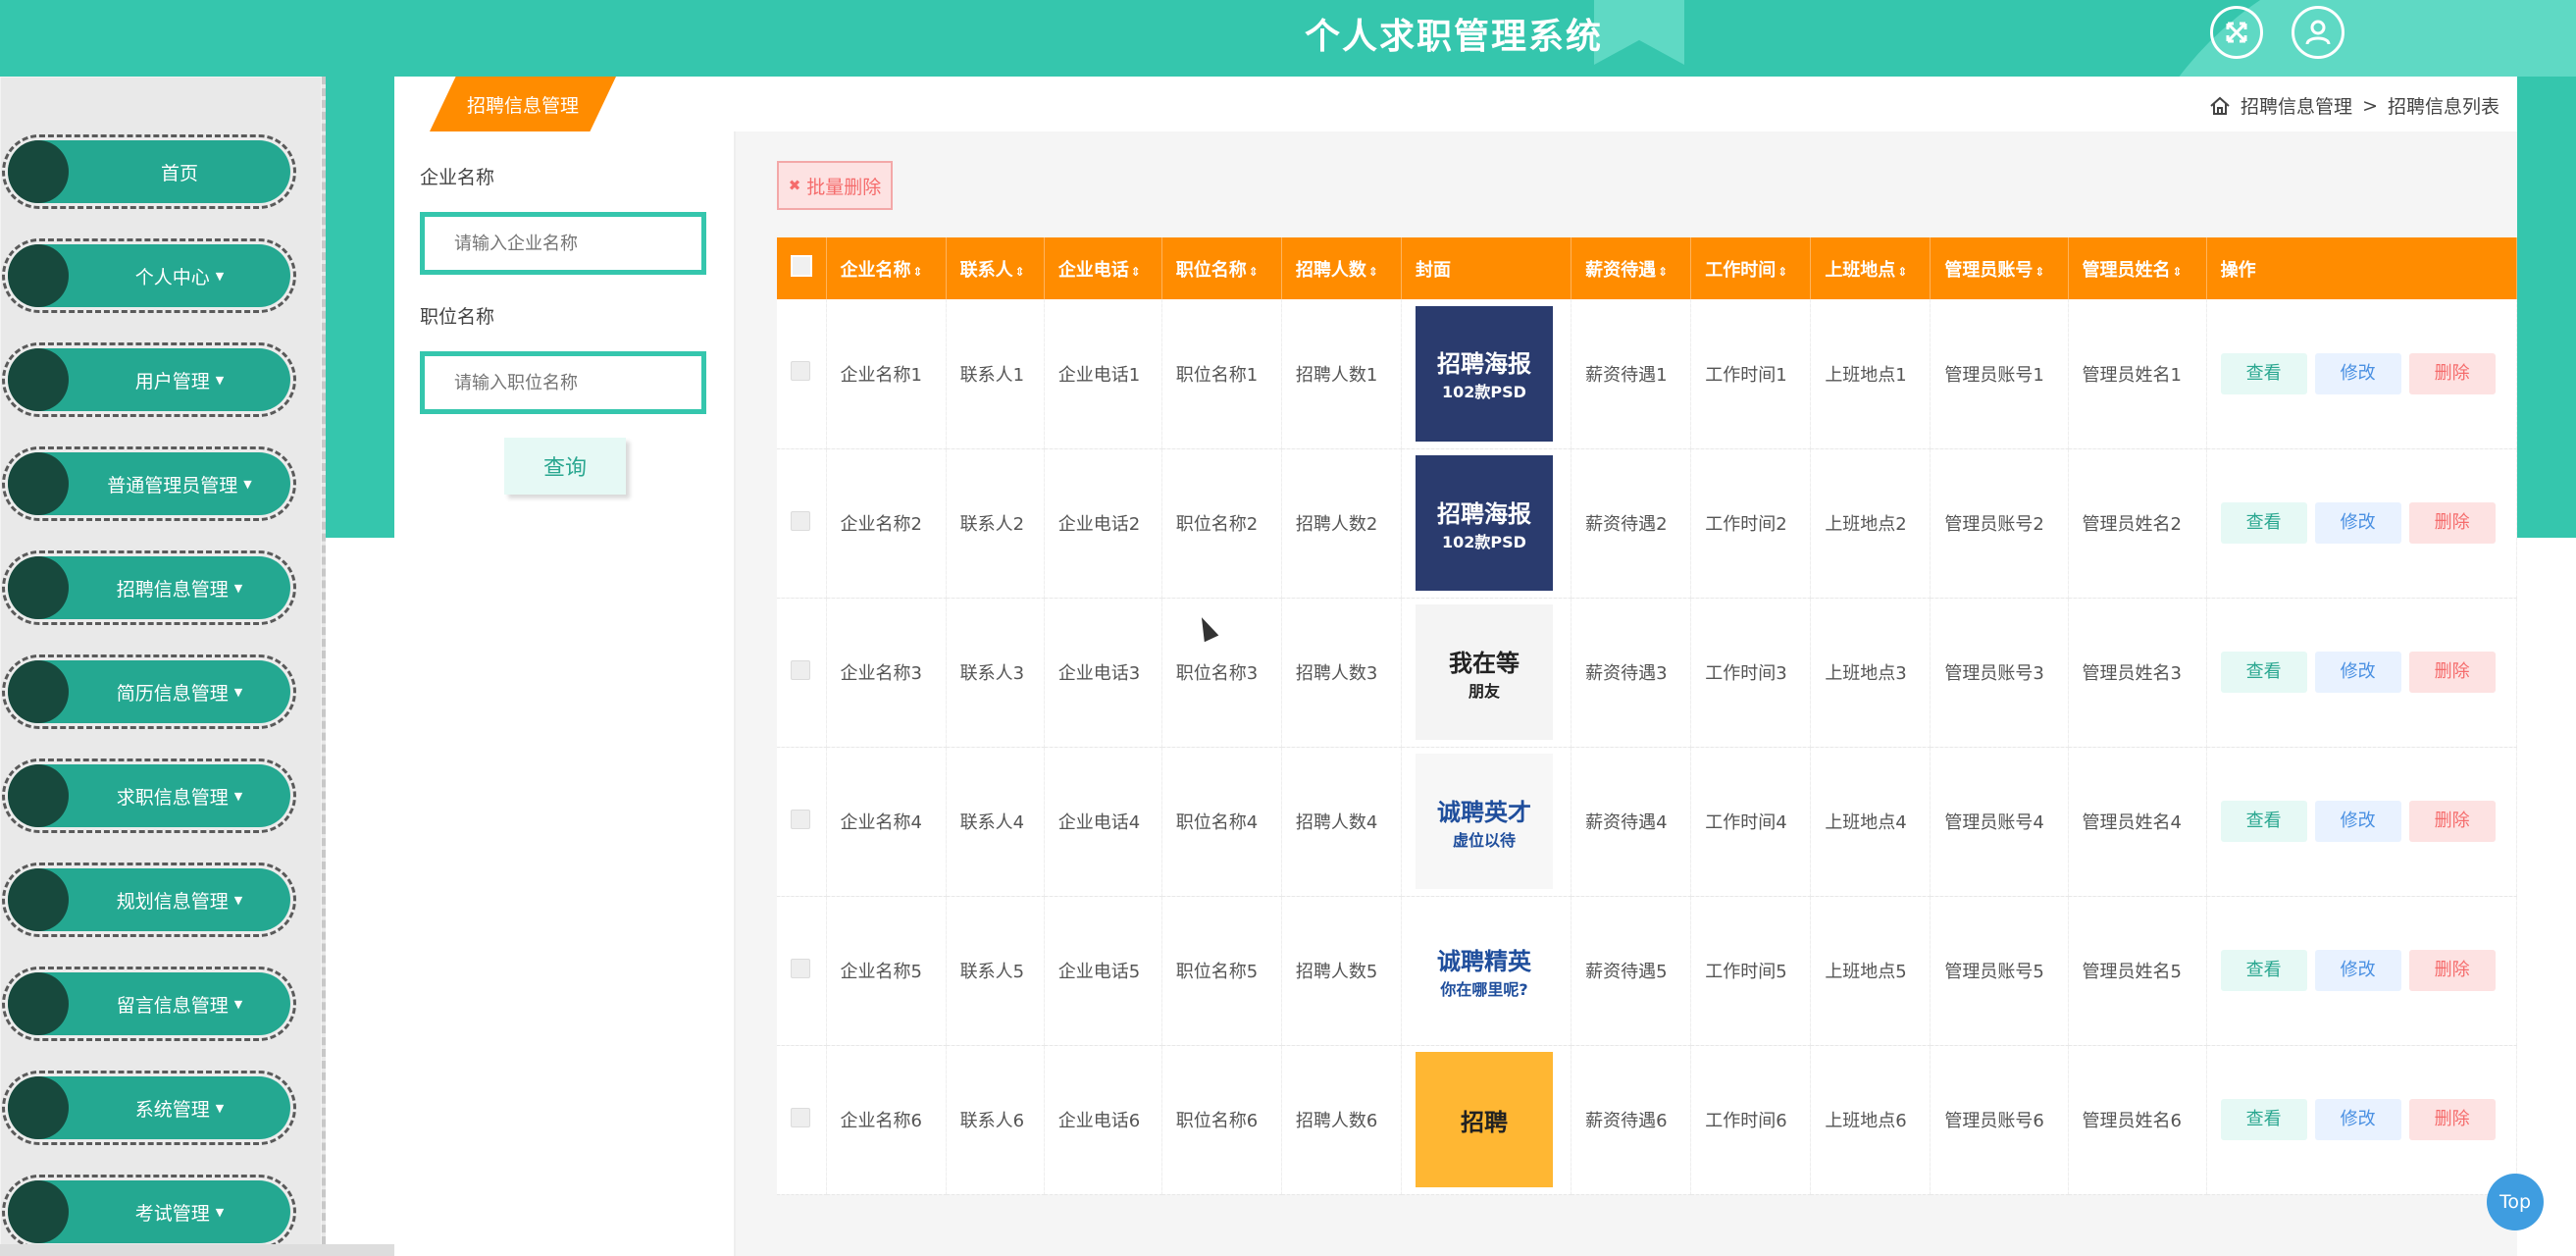 This screenshot has height=1256, width=2576. Describe the element at coordinates (2137, 268) in the screenshot. I see `column-header: 管理员姓名 ⇕` at that location.